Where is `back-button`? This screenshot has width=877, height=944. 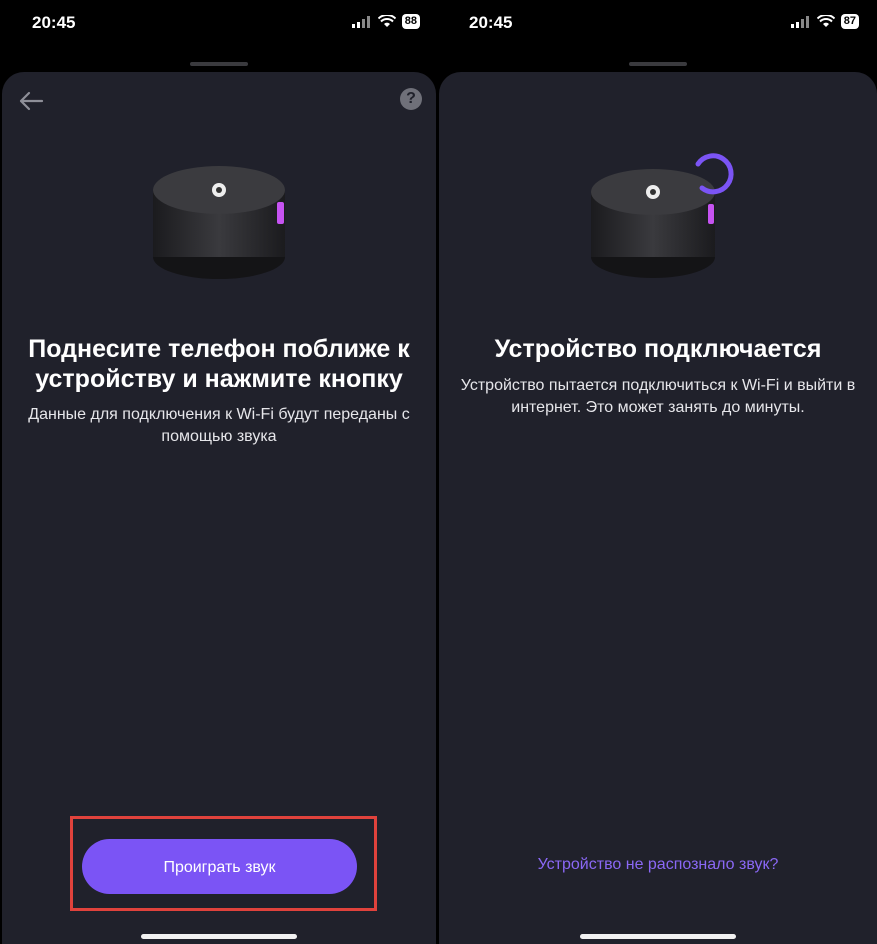 back-button is located at coordinates (31, 101).